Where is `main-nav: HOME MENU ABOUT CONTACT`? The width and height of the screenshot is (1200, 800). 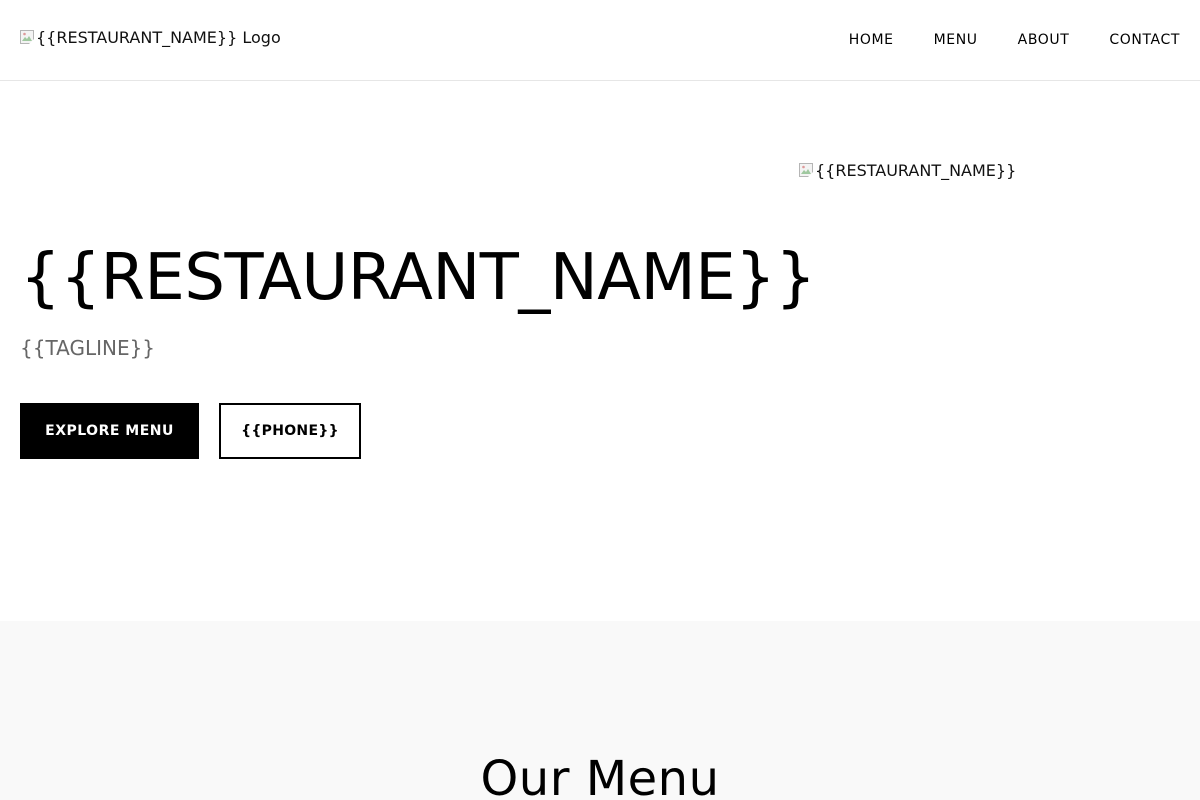
main-nav: HOME MENU ABOUT CONTACT is located at coordinates (1014, 40).